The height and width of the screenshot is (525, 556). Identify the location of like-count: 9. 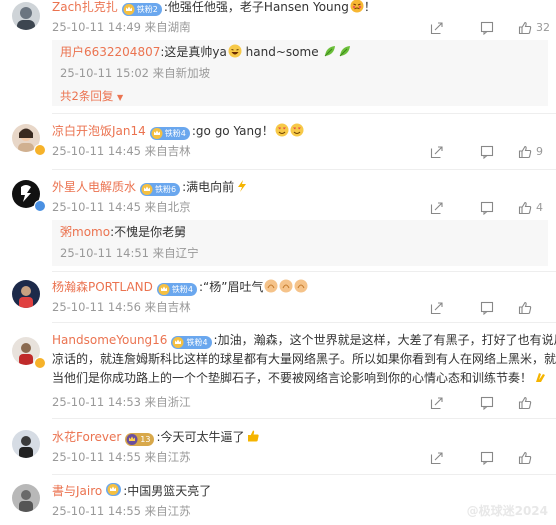
(539, 151).